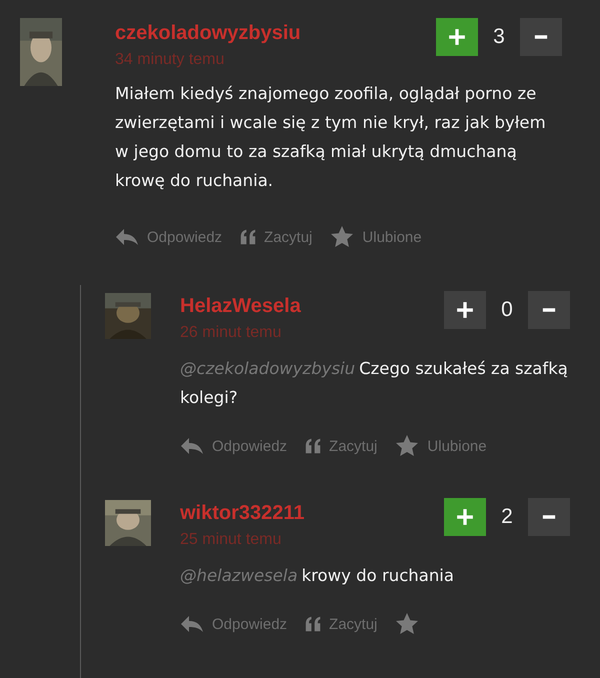  I want to click on upvote-button, so click(465, 310).